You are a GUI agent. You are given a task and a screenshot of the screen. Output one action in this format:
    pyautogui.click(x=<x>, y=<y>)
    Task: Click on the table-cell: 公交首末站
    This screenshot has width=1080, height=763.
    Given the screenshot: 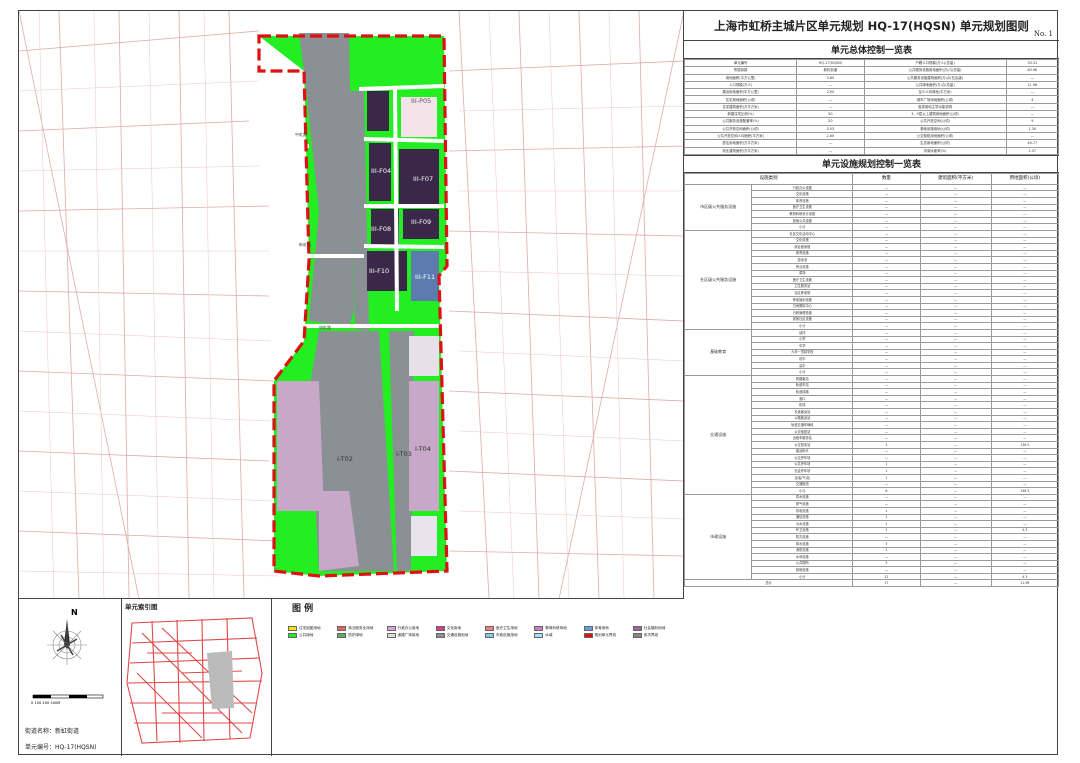 What is the action you would take?
    pyautogui.click(x=802, y=445)
    